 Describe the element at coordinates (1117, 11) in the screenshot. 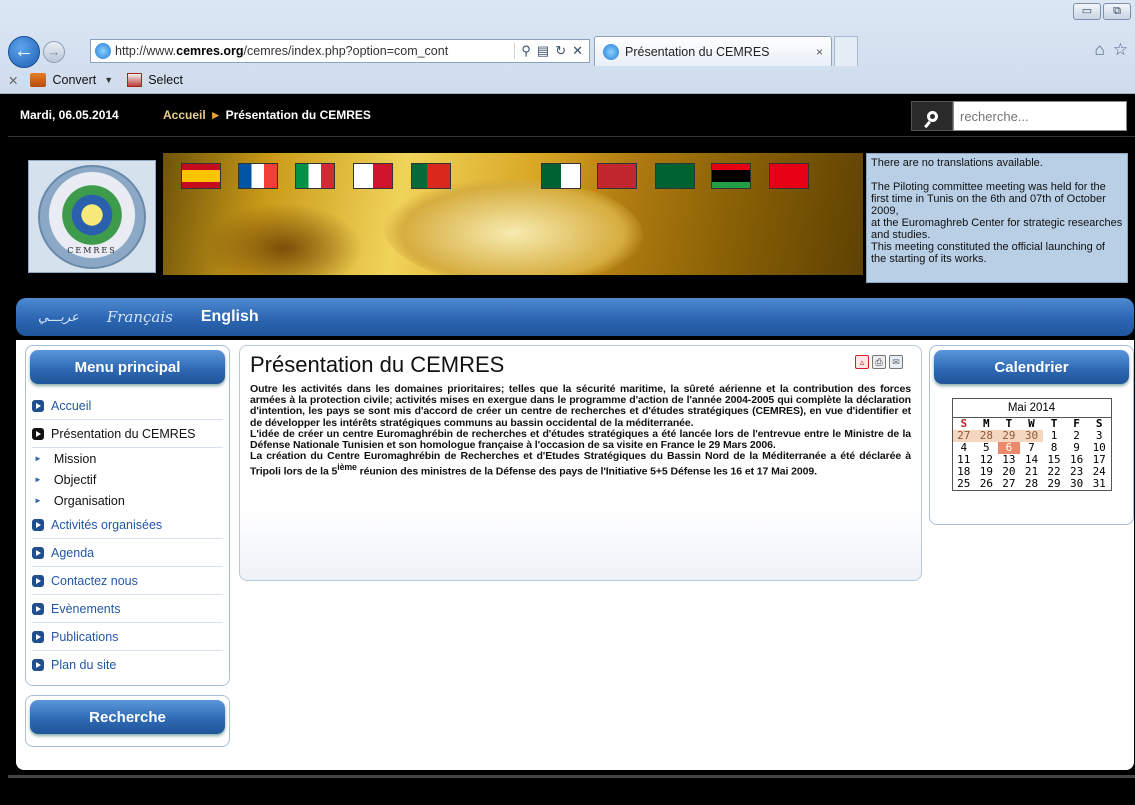

I see `restore-button: ⧉` at that location.